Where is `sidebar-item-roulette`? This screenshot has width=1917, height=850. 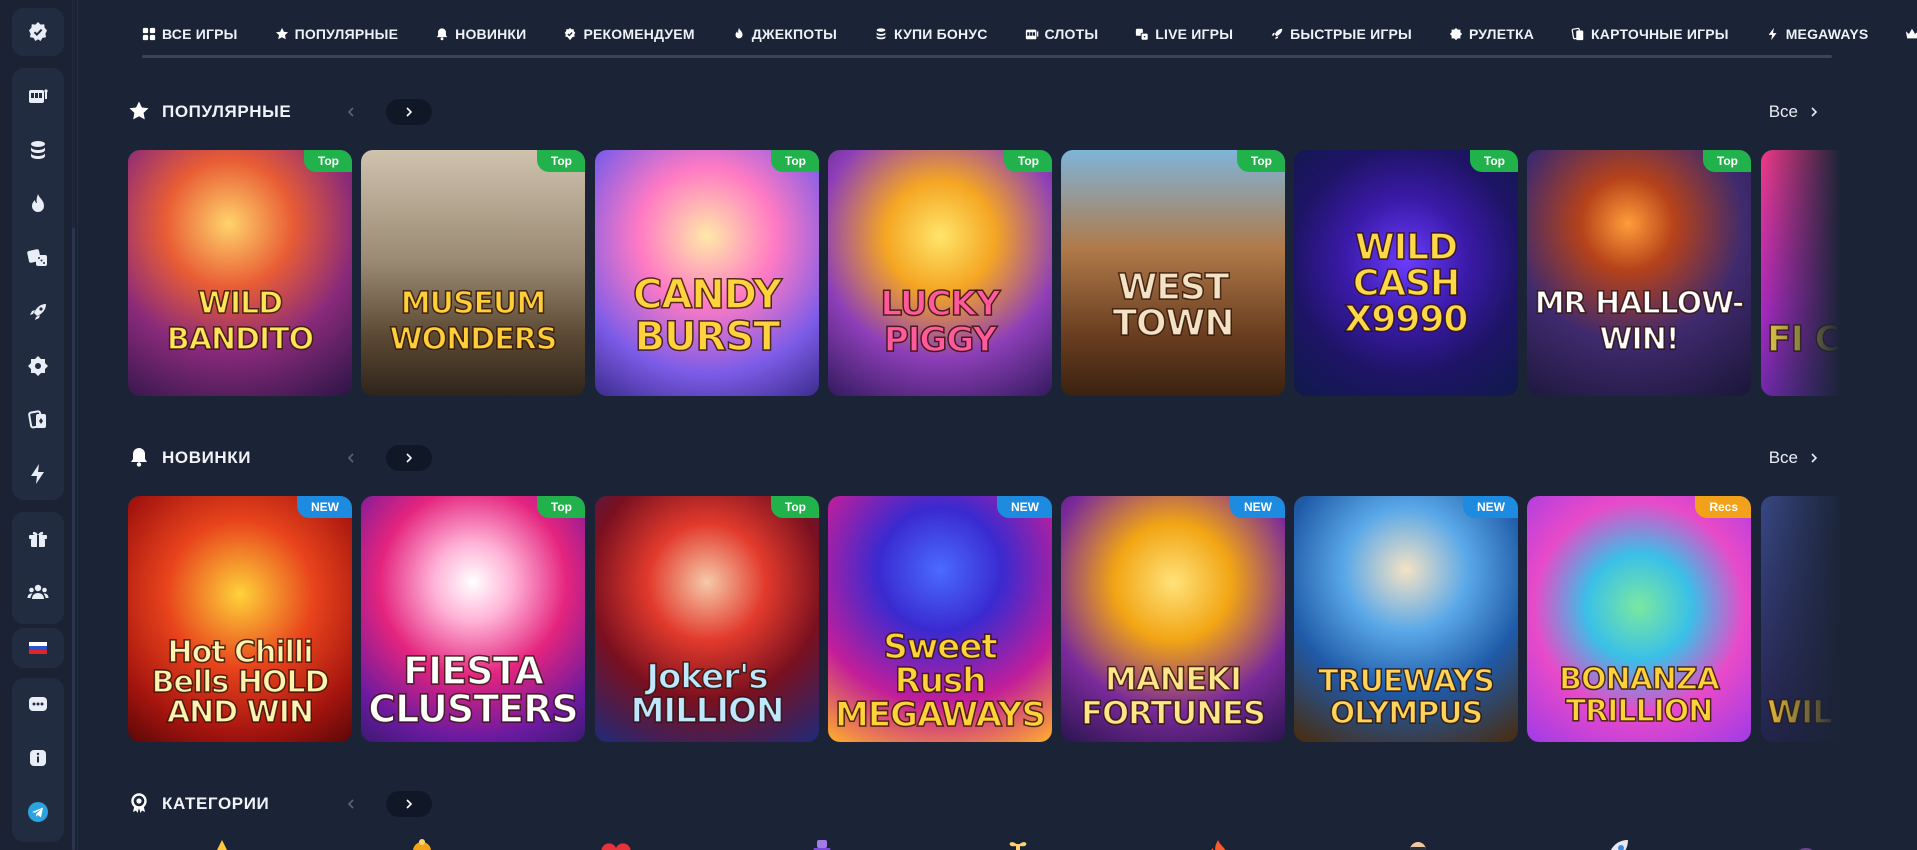
sidebar-item-roulette is located at coordinates (38, 366).